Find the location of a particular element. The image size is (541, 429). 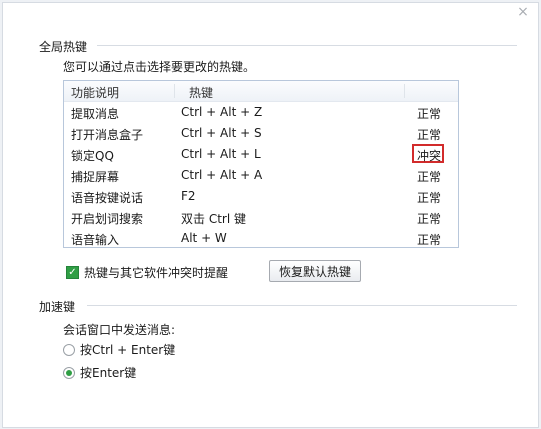

send-option-enter: 按Enter键 is located at coordinates (99, 372).